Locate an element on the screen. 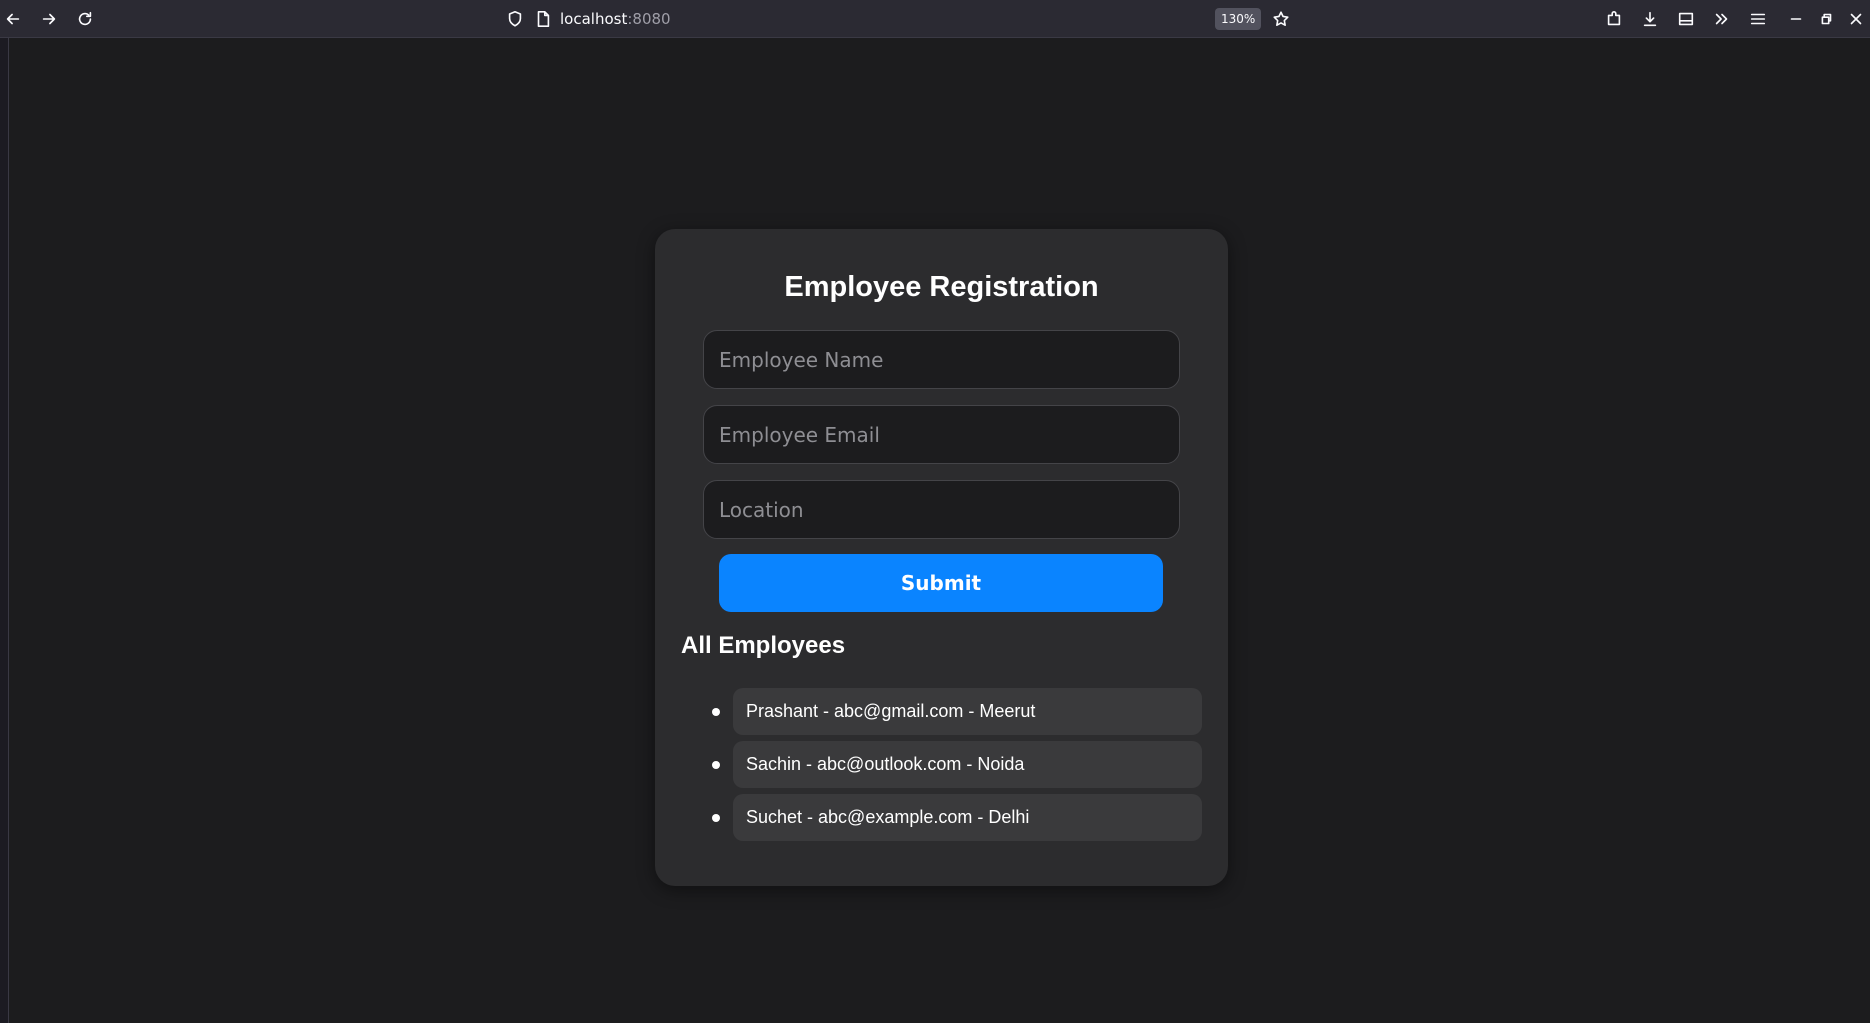  submit-button: Submit is located at coordinates (941, 583).